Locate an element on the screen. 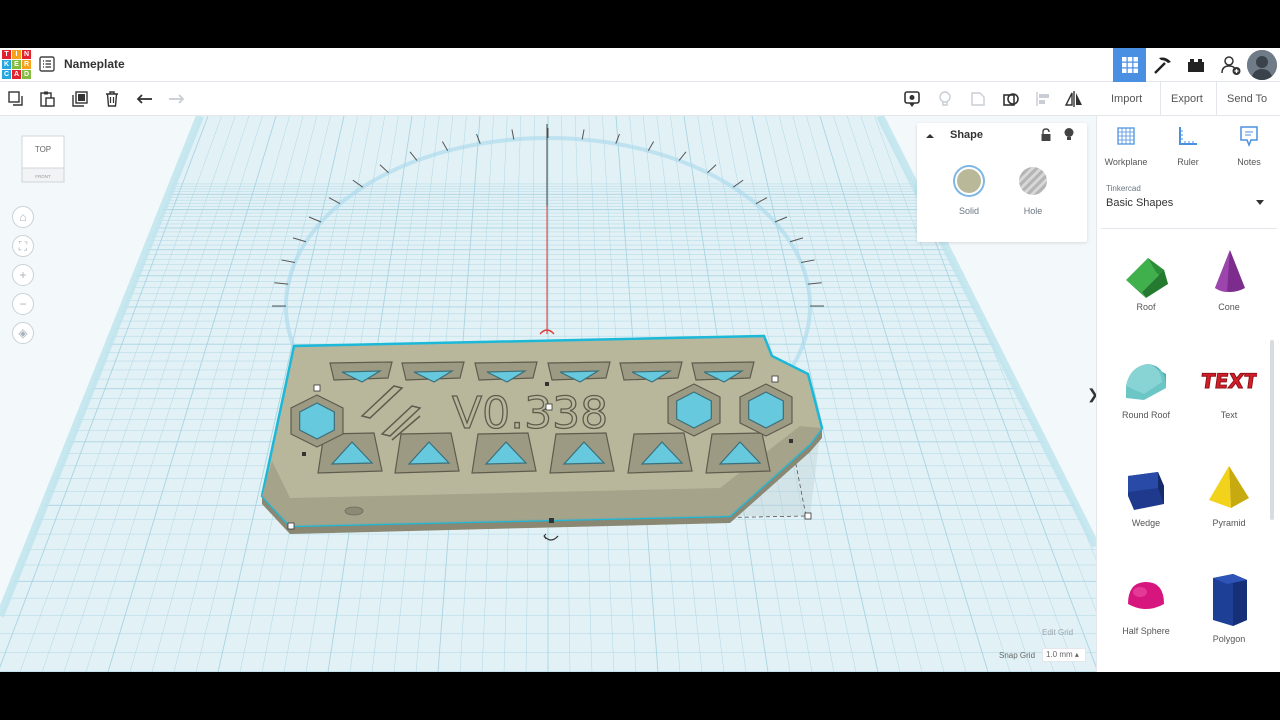  panel-scrollbar is located at coordinates (1272, 430).